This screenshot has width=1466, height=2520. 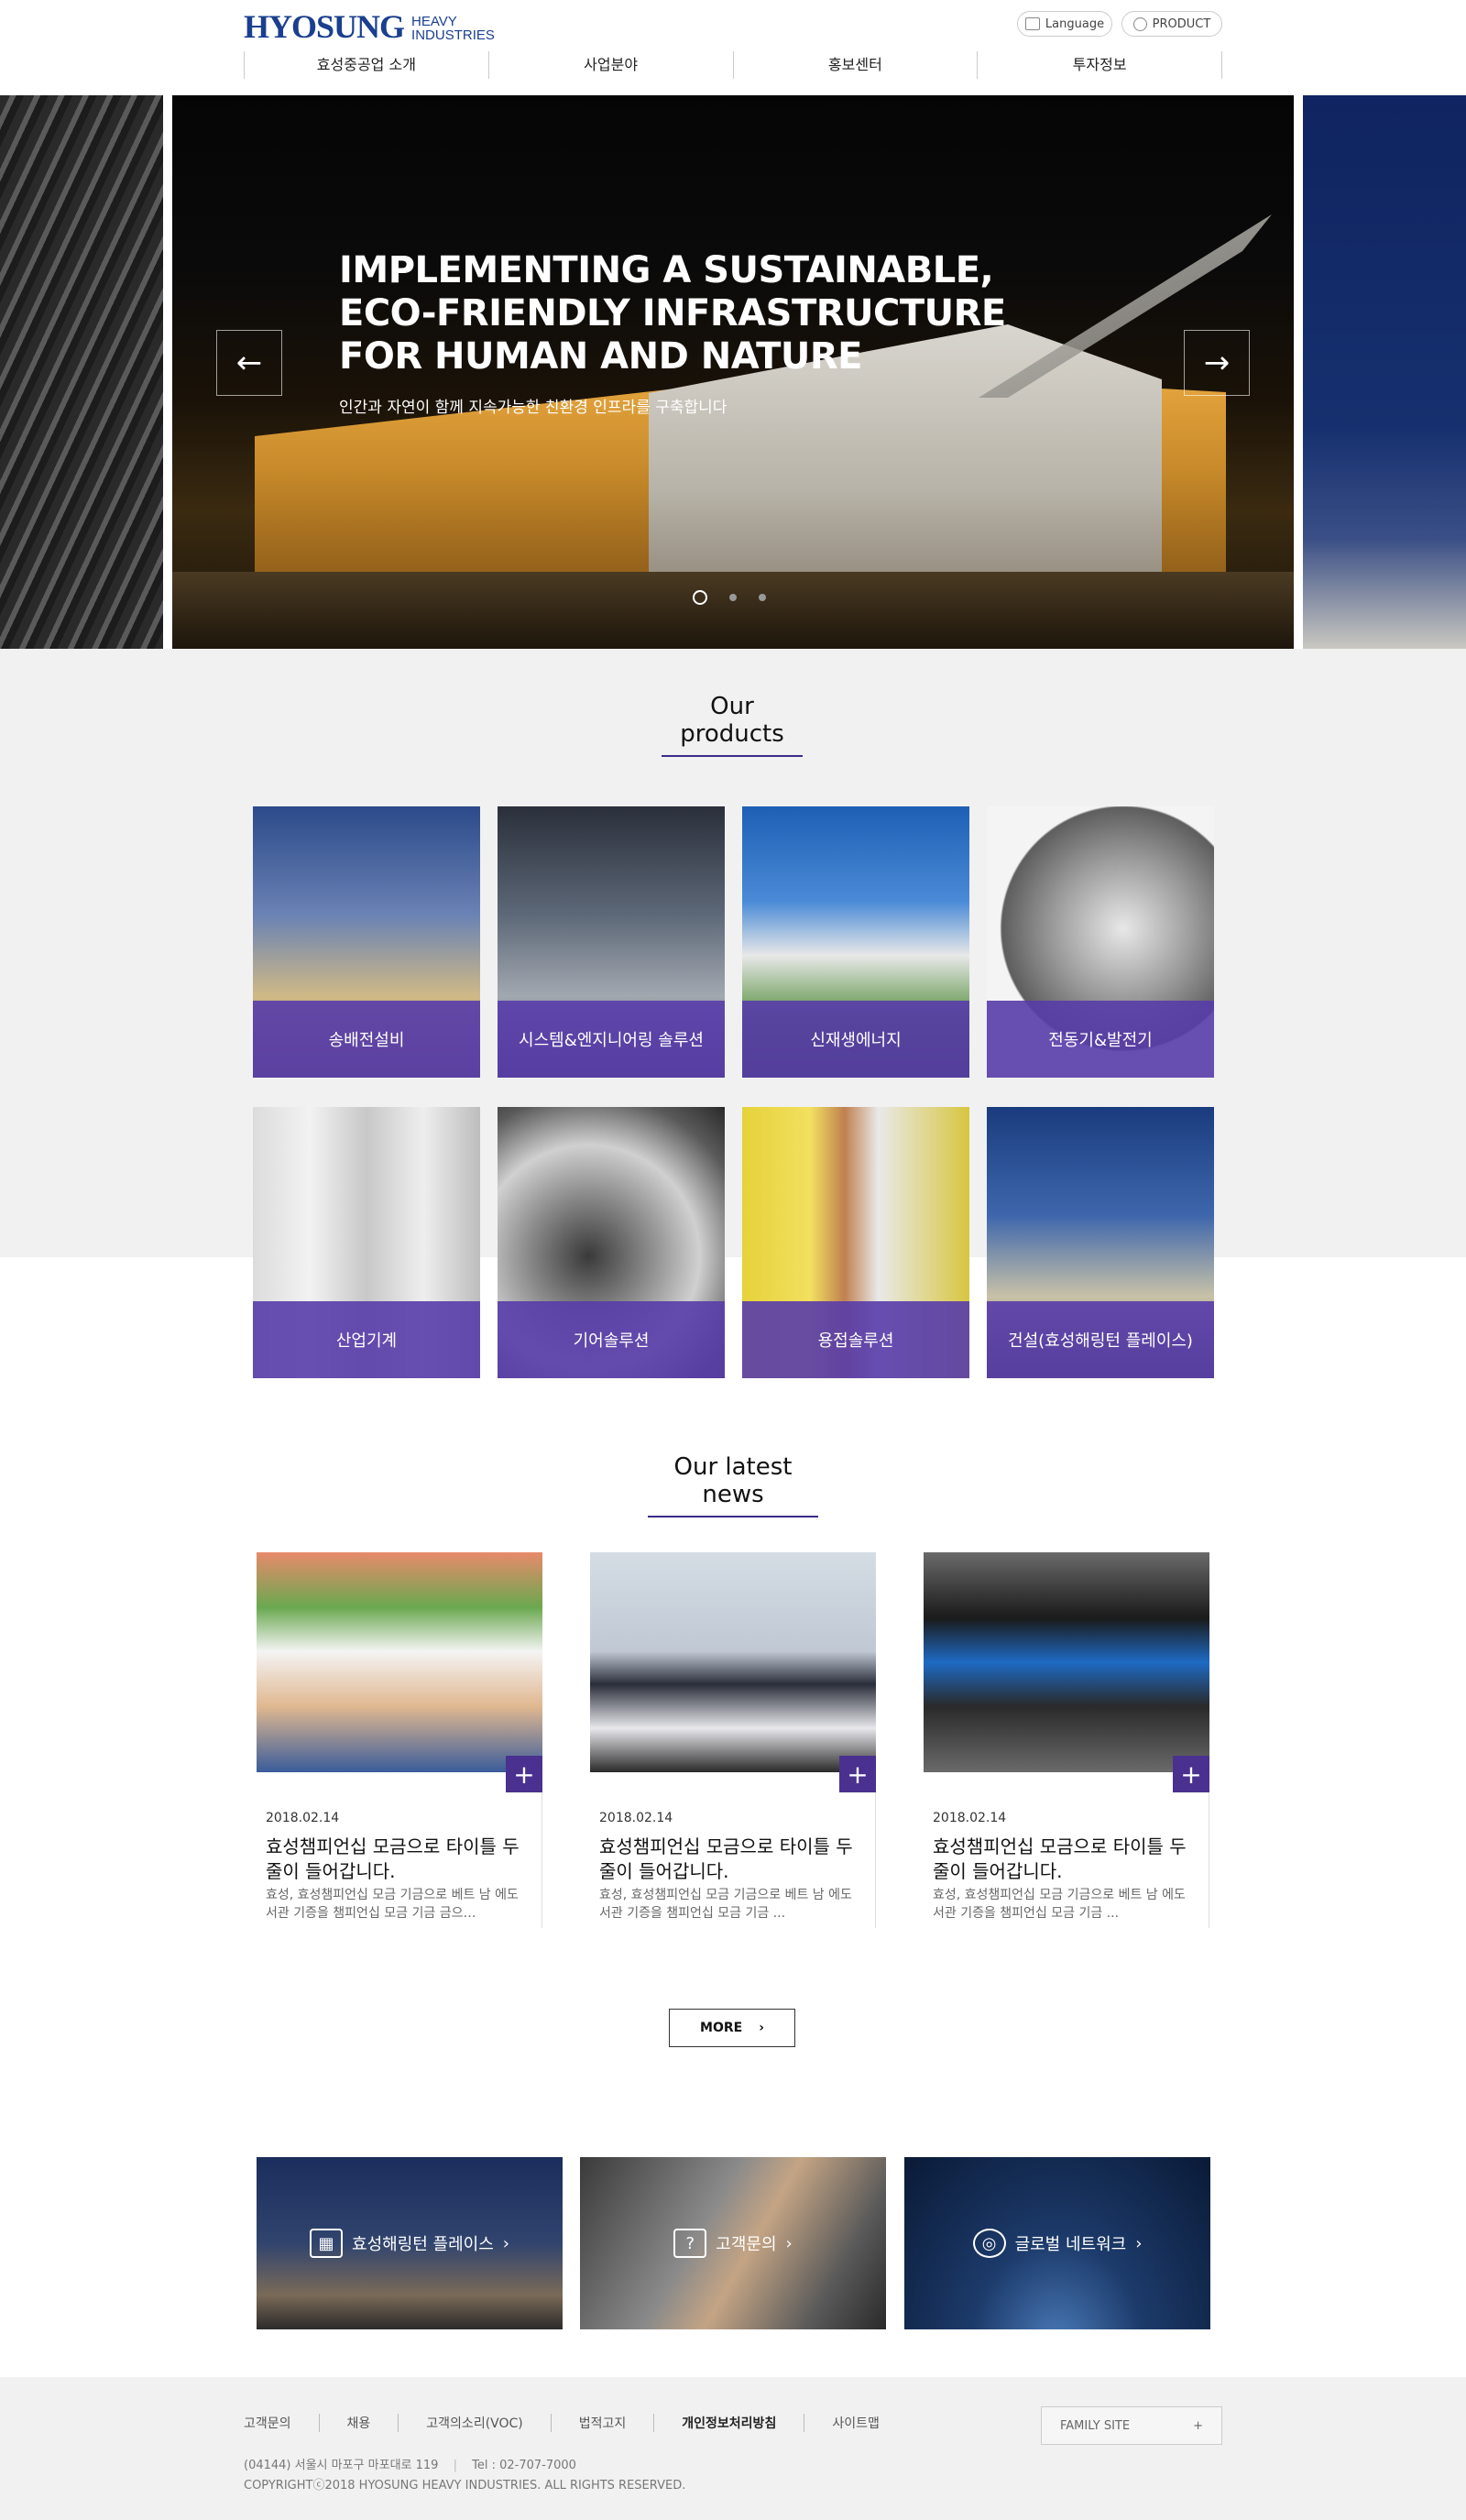 I want to click on product-label: 기어솔루션, so click(x=611, y=1339).